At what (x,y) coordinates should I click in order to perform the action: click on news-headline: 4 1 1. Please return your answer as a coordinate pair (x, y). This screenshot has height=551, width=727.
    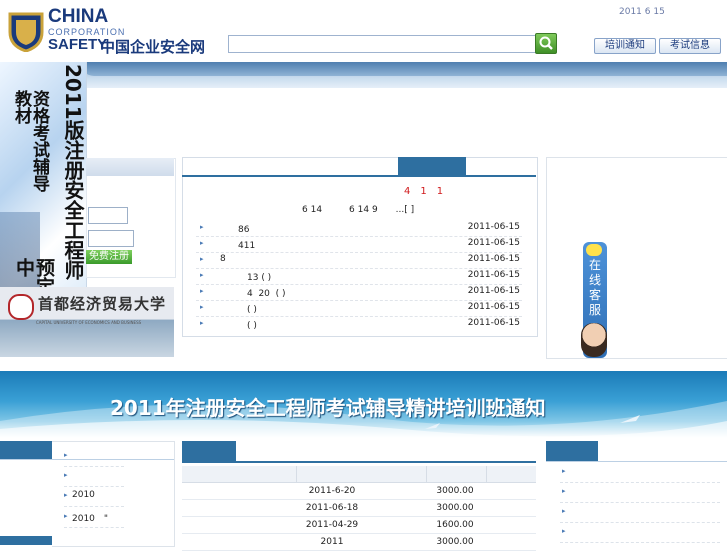
    Looking at the image, I should click on (373, 189).